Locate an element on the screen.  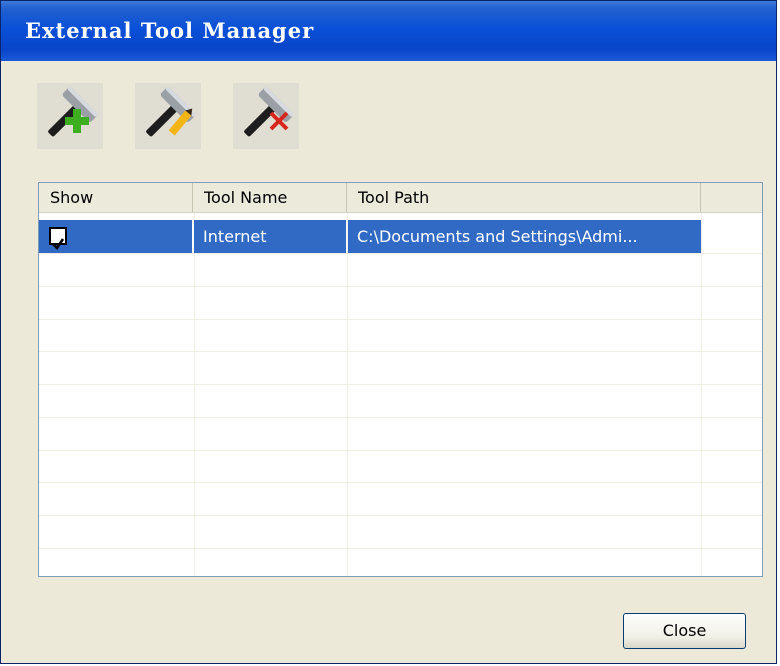
add-tool-button is located at coordinates (70, 116).